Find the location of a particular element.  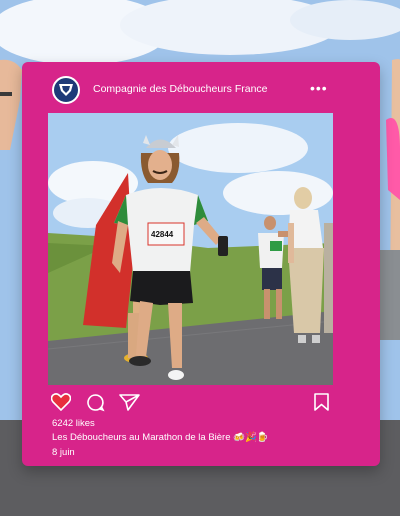

more-dots-icon: ••• is located at coordinates (319, 88).